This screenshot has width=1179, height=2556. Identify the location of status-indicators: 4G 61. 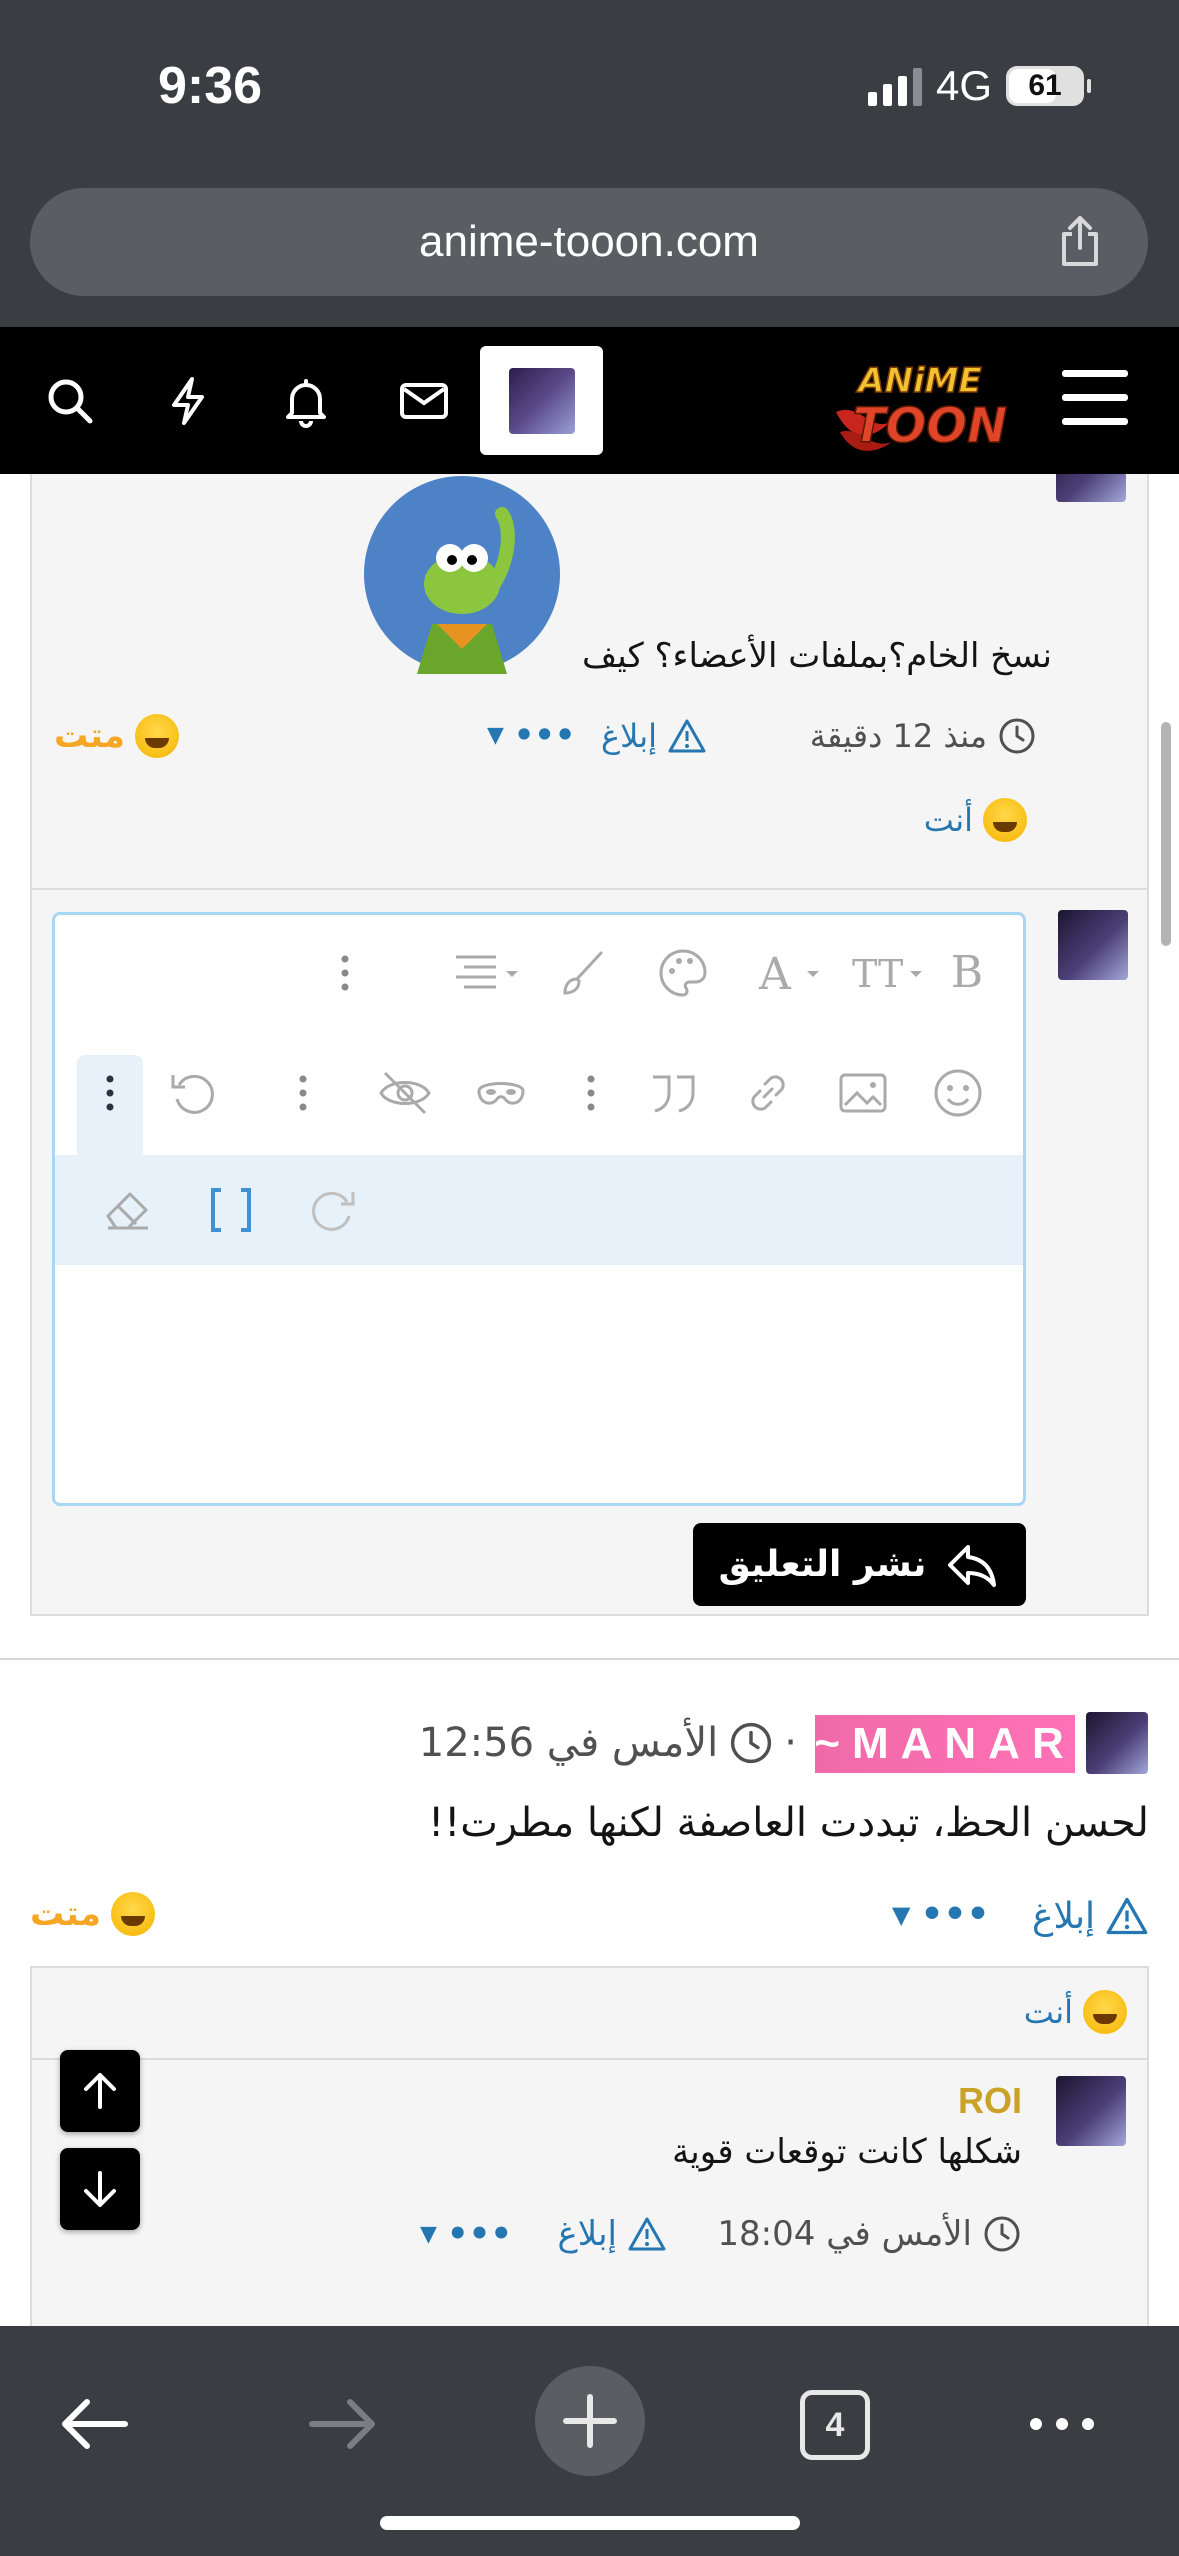
(979, 86).